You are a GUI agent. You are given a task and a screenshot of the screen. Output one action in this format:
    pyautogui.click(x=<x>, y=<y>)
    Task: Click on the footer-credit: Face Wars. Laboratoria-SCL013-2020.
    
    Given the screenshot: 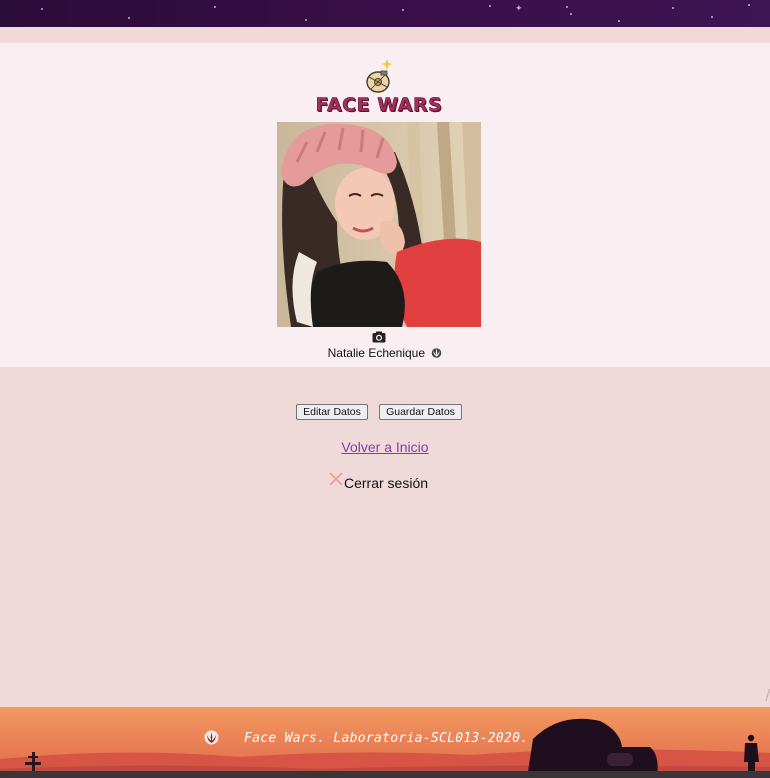 What is the action you would take?
    pyautogui.click(x=386, y=738)
    